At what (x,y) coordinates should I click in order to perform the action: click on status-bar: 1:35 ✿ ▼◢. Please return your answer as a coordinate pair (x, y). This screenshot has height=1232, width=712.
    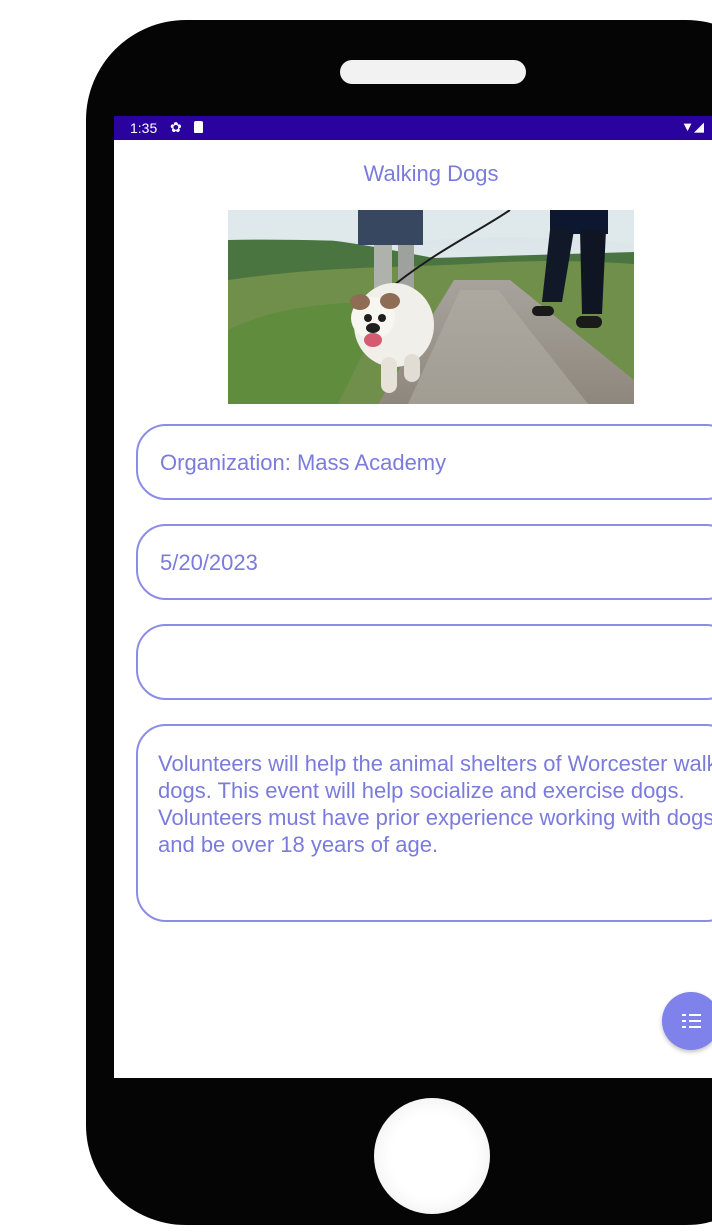
    Looking at the image, I should click on (413, 128).